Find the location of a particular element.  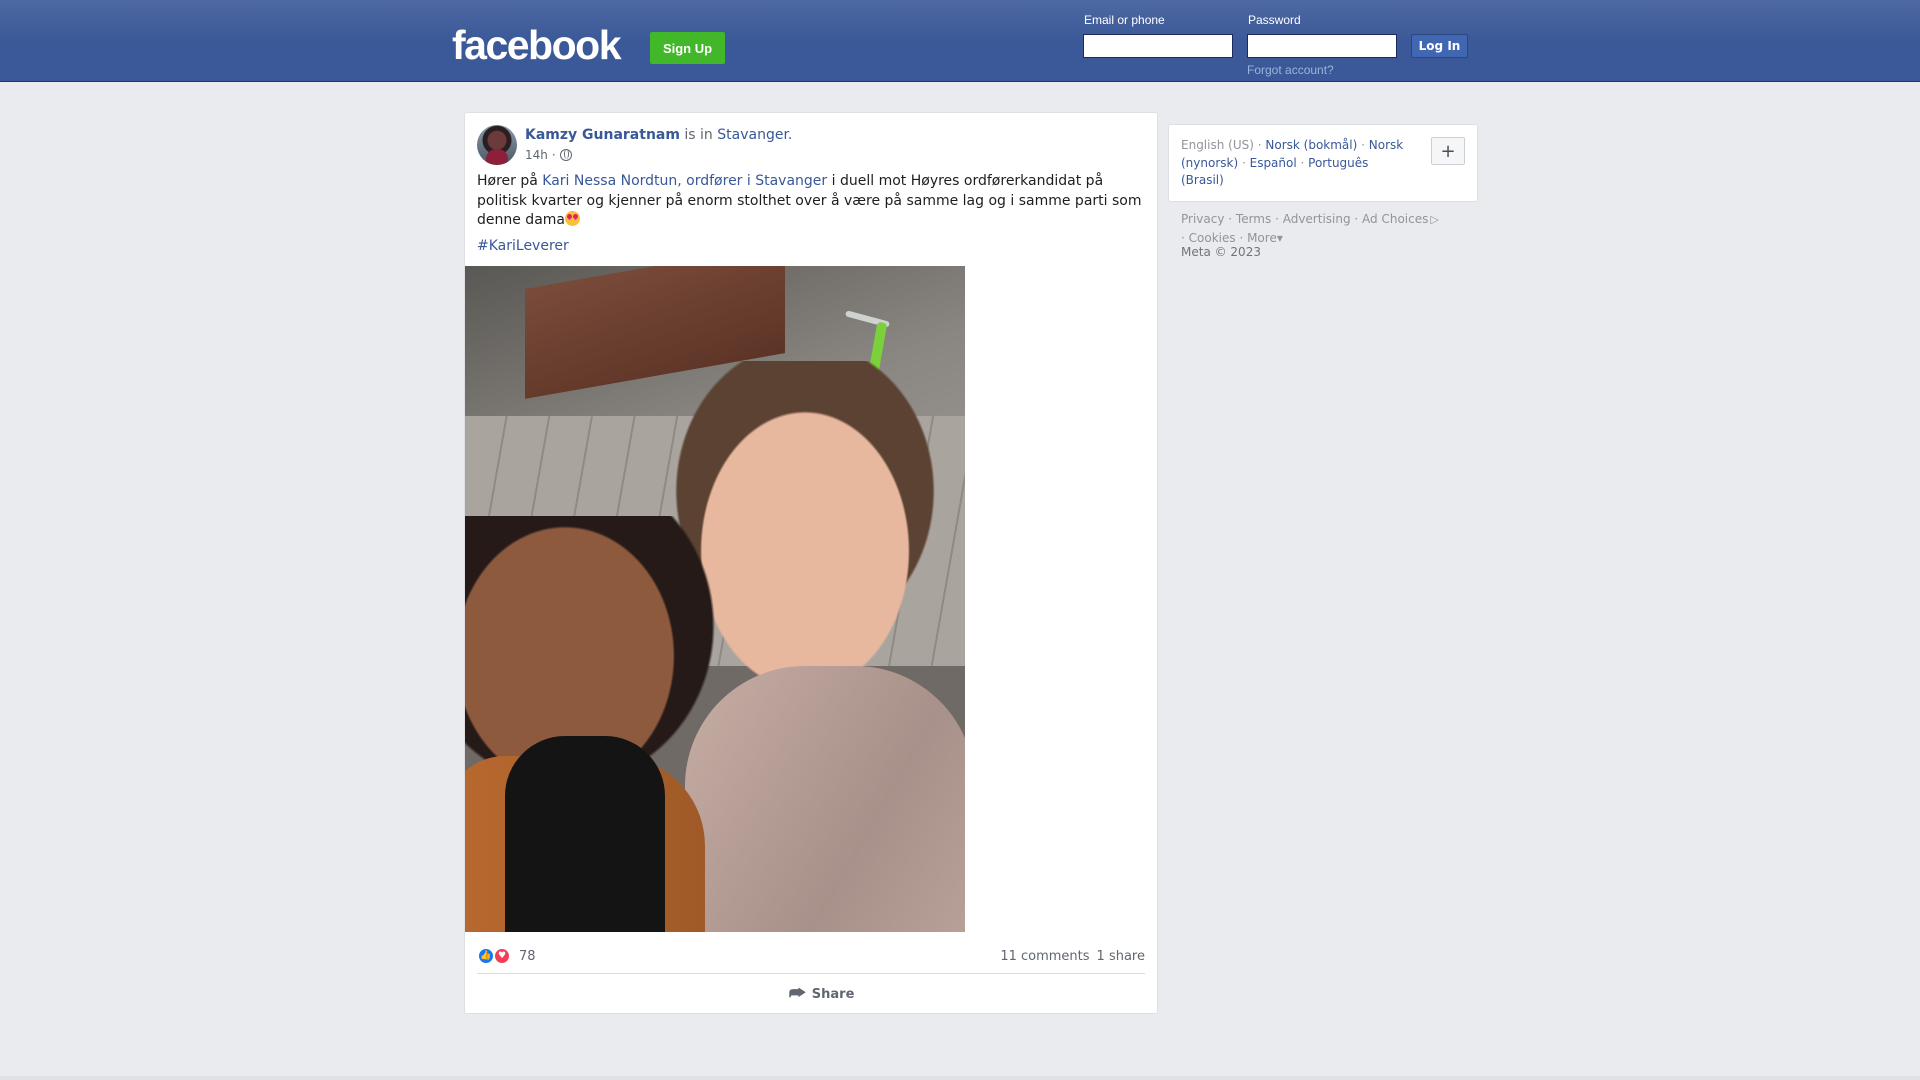

log-in-button: Log In is located at coordinates (1439, 46).